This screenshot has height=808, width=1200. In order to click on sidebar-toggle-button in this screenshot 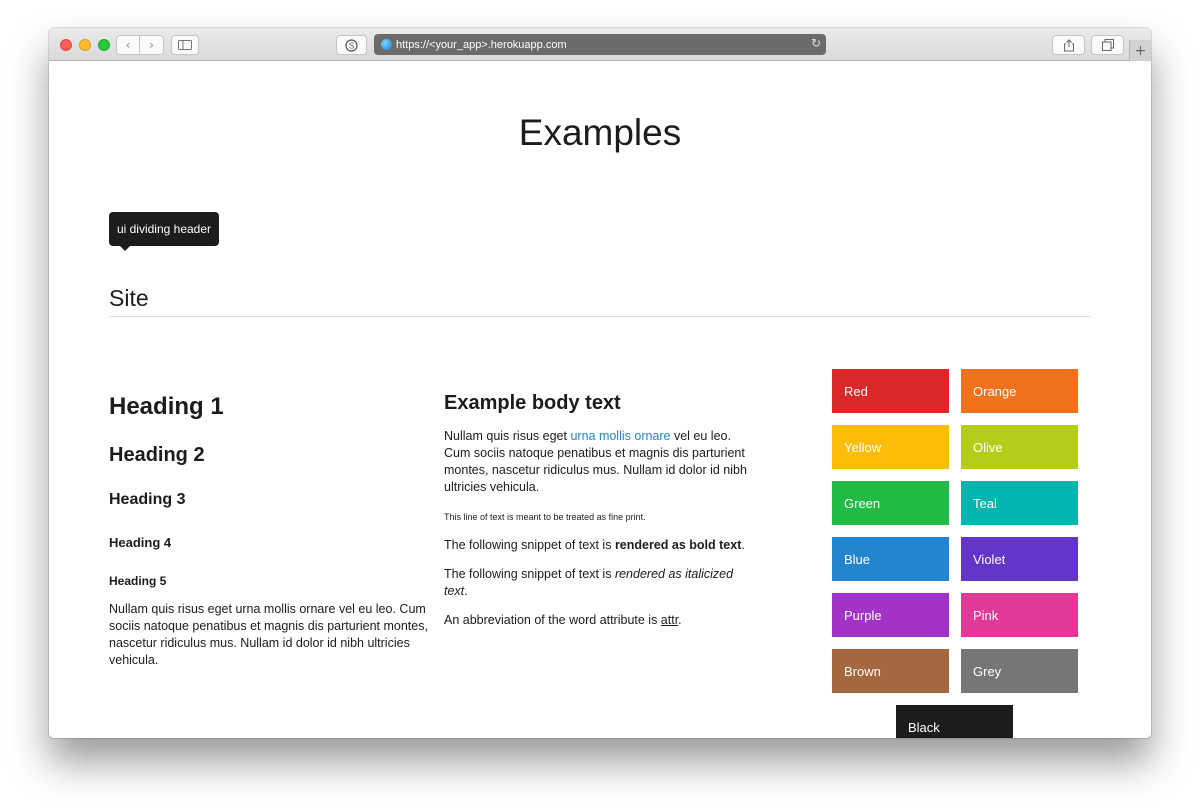, I will do `click(185, 45)`.